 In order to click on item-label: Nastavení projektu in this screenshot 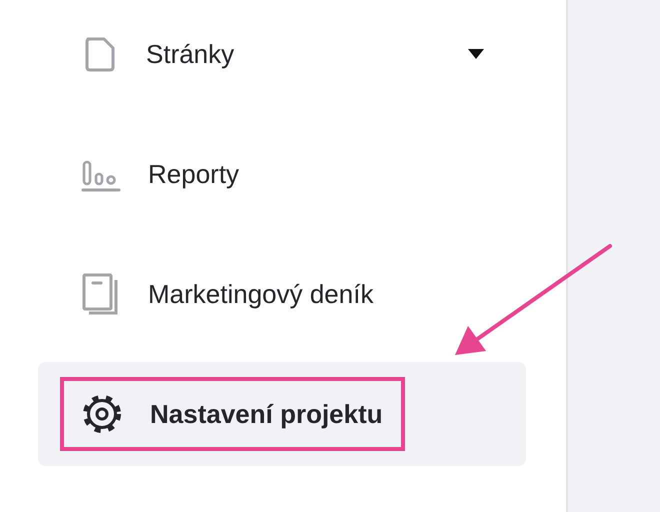, I will do `click(266, 414)`.